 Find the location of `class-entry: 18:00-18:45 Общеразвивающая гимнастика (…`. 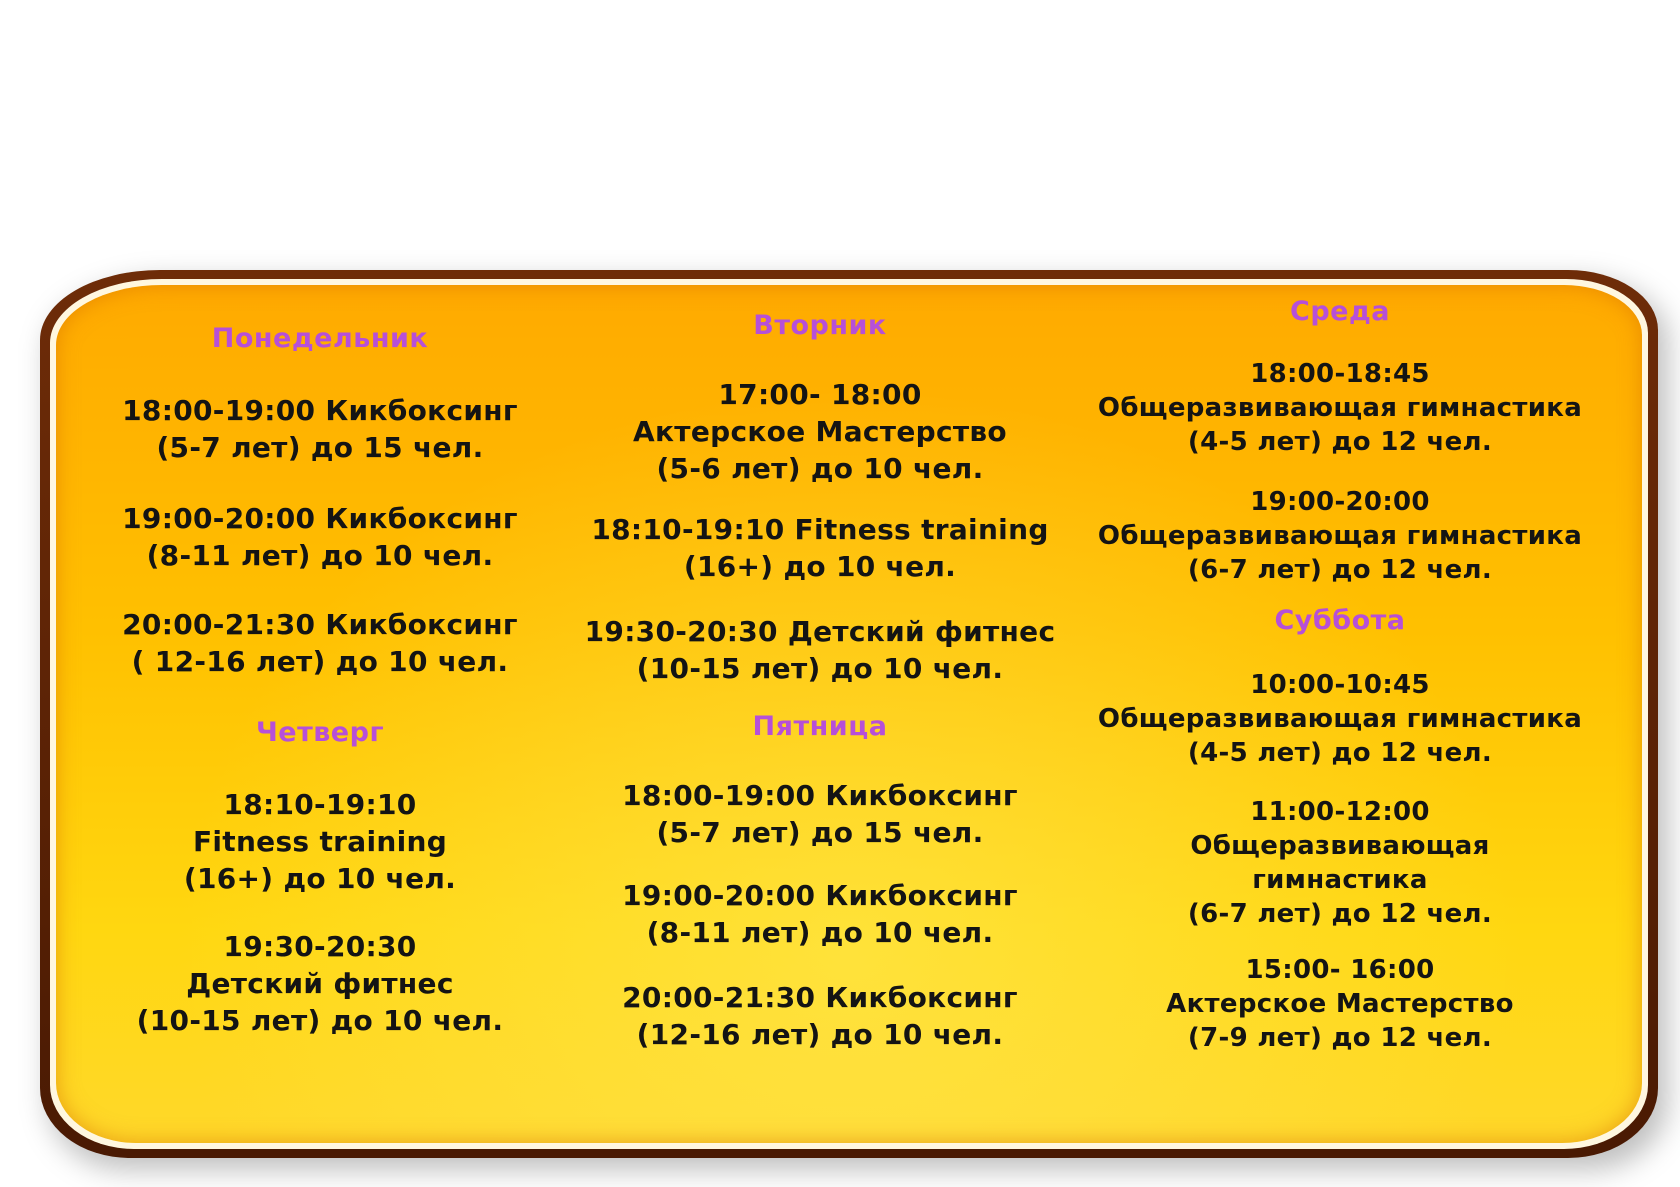

class-entry: 18:00-18:45 Общеразвивающая гимнастика (… is located at coordinates (1340, 408).